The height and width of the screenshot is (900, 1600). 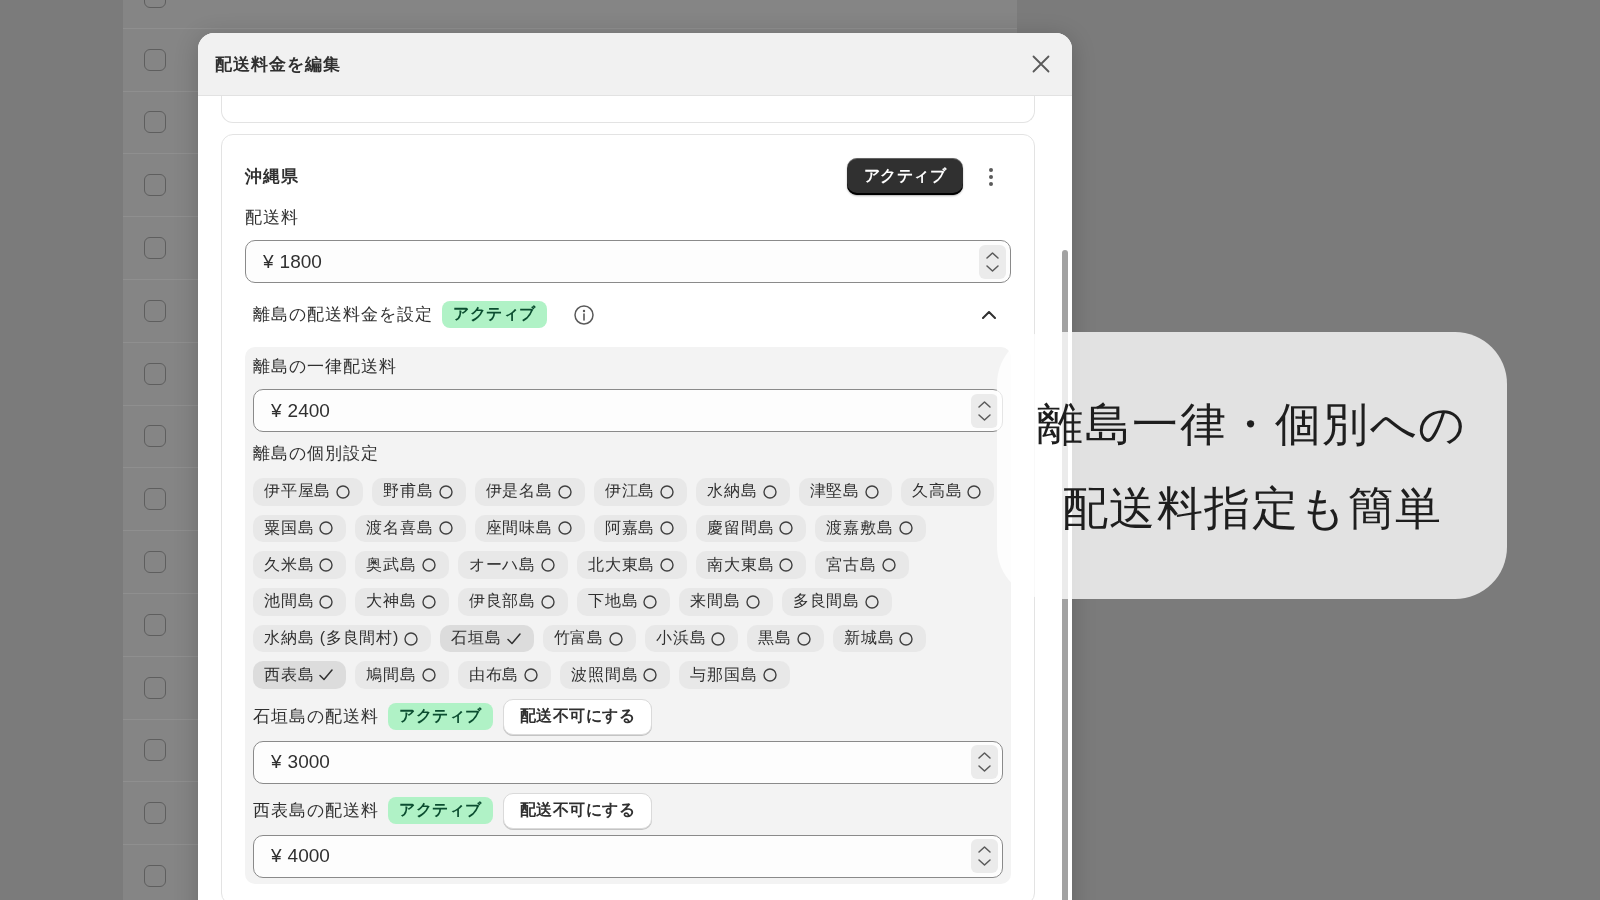 I want to click on island-chip: 波照間島, so click(x=615, y=675).